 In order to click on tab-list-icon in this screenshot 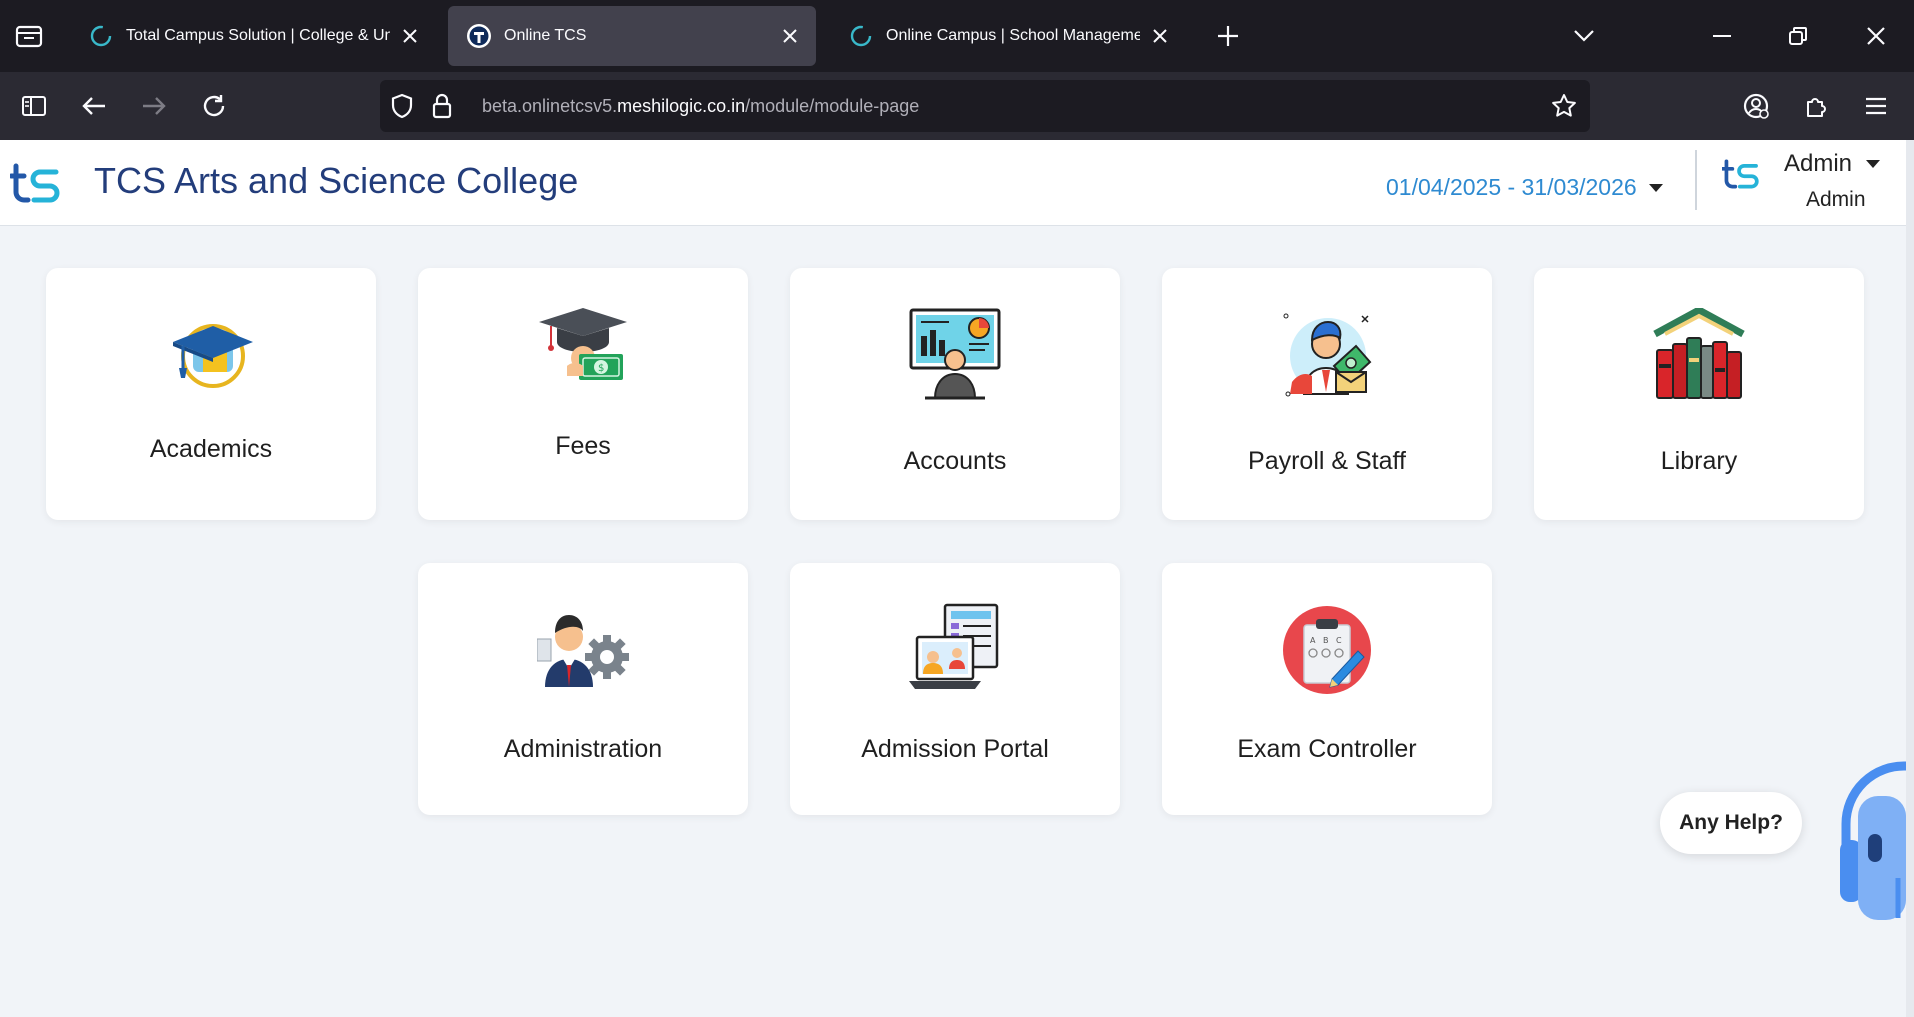, I will do `click(29, 36)`.